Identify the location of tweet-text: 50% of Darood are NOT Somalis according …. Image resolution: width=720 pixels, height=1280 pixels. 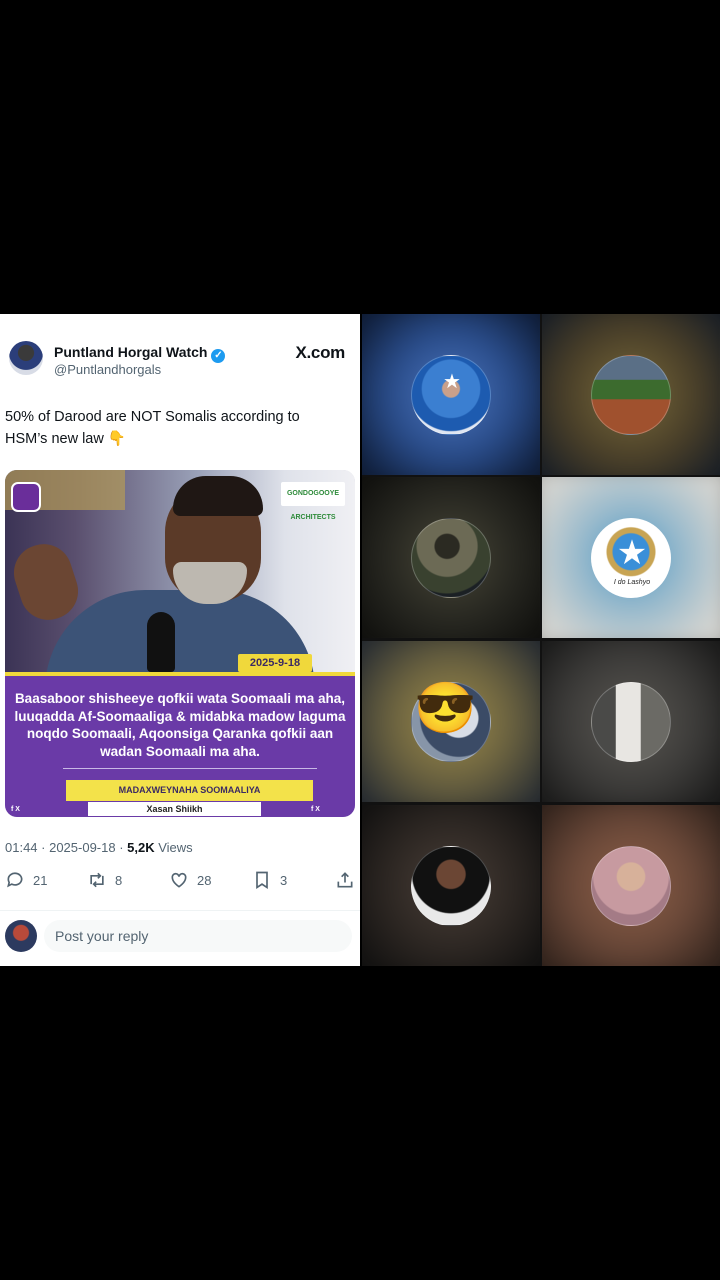
(152, 428).